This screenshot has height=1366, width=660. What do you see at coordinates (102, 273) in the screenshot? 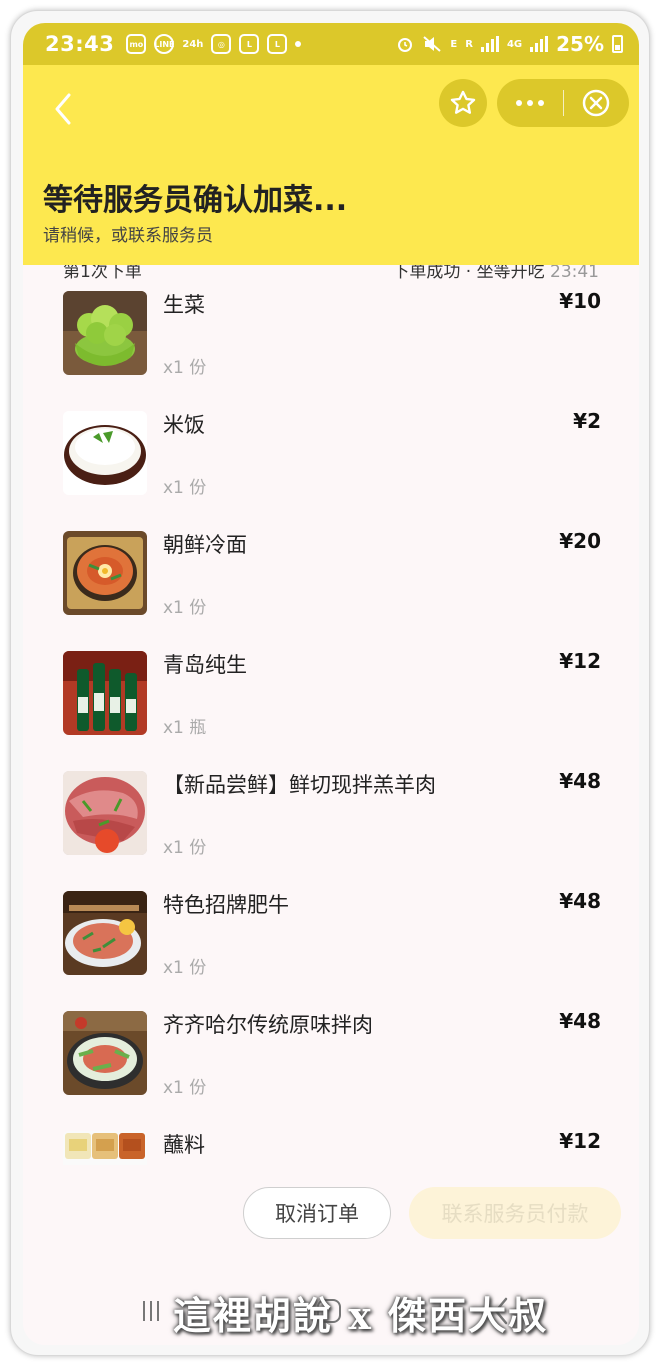
I see `order-batch-label: 第1次下单` at bounding box center [102, 273].